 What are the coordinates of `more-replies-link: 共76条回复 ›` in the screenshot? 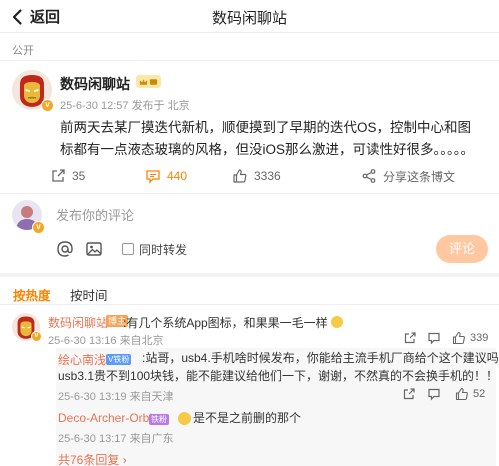 It's located at (92, 458).